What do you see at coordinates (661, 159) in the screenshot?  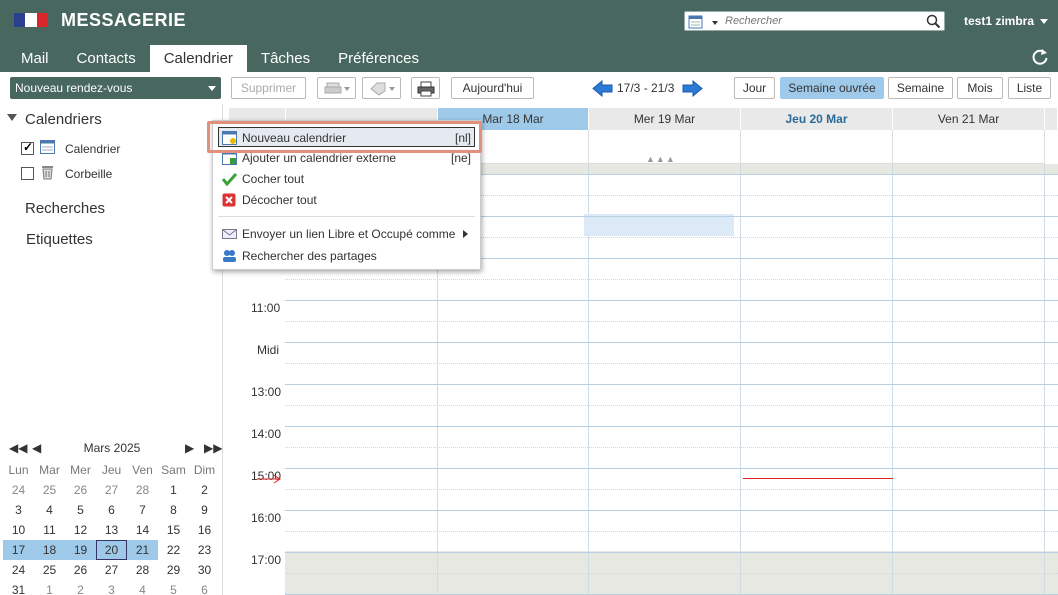 I see `resize-handle-icon: ▲▲▲` at bounding box center [661, 159].